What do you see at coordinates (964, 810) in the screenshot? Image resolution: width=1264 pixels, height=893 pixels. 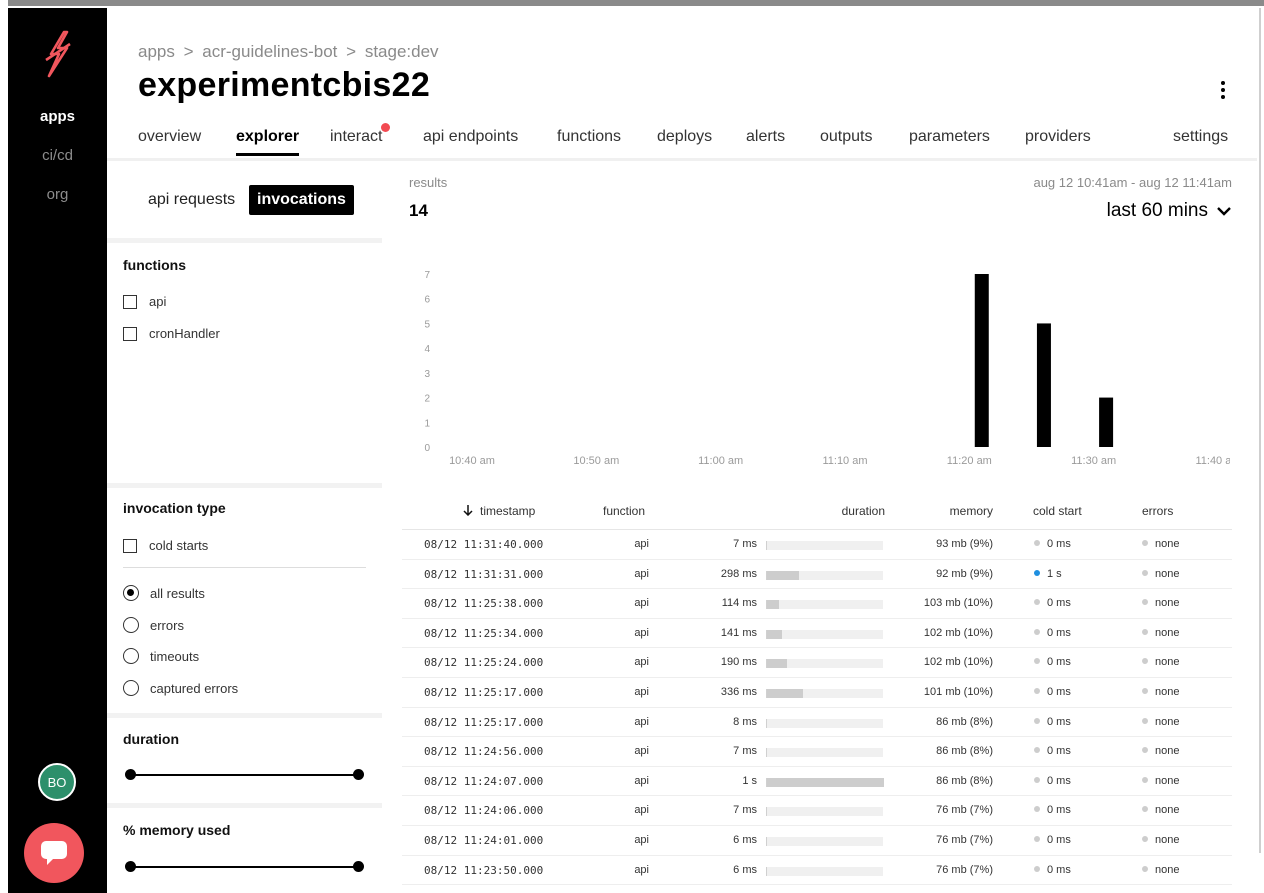 I see `cell-memory: 76 mb (7%)` at bounding box center [964, 810].